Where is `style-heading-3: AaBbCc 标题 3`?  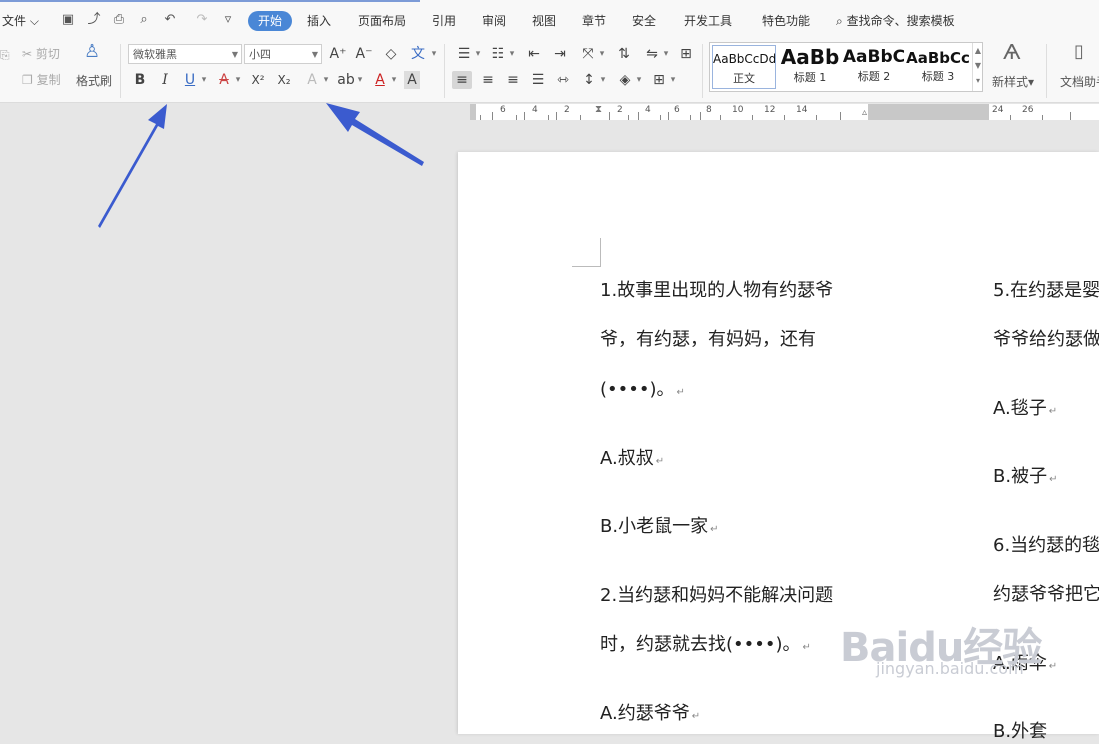
style-heading-3: AaBbCc 标题 3 is located at coordinates (938, 67).